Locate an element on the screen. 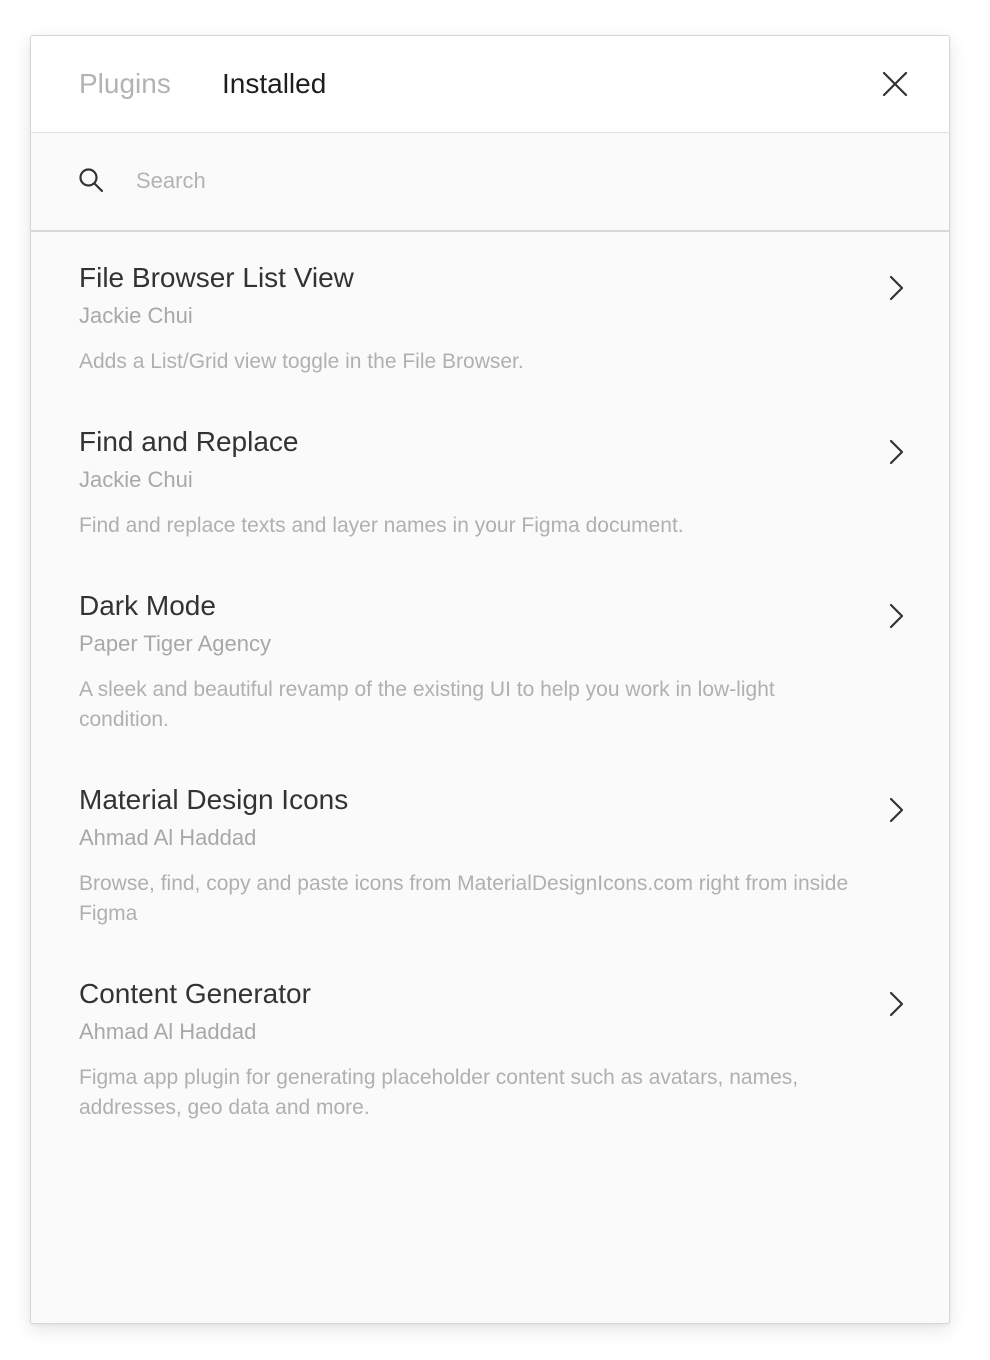 The image size is (990, 1360). plugin-title: Find and Replace is located at coordinates (189, 441).